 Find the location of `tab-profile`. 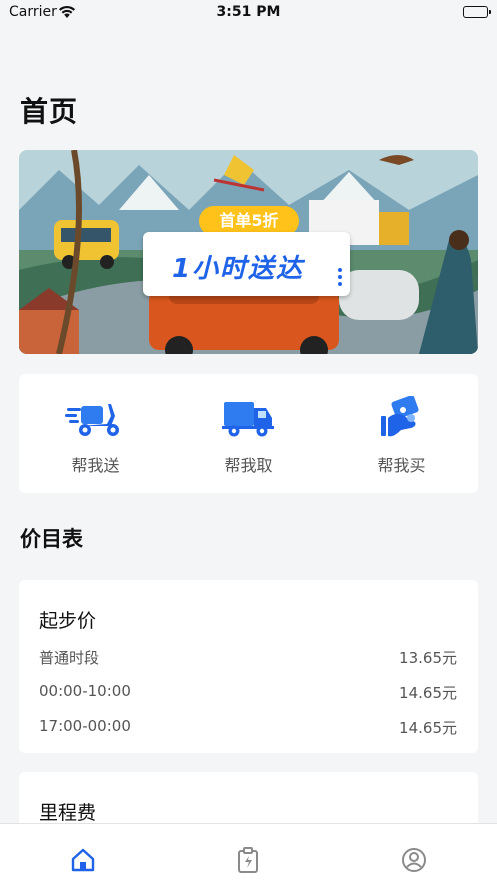

tab-profile is located at coordinates (414, 860).